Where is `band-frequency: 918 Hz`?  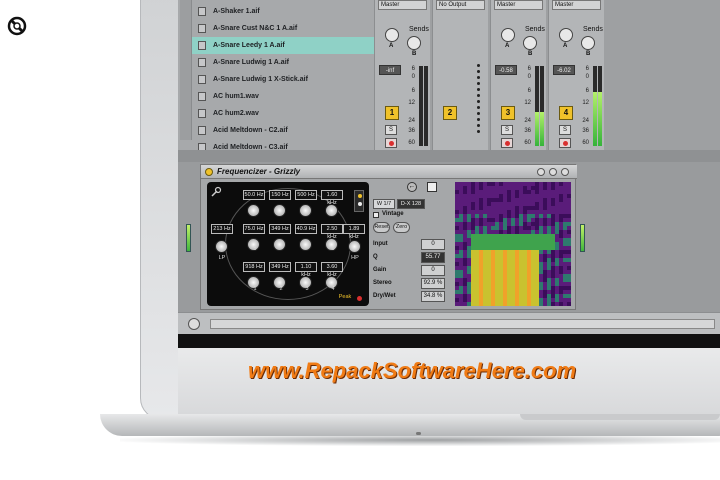
band-frequency: 918 Hz is located at coordinates (254, 267).